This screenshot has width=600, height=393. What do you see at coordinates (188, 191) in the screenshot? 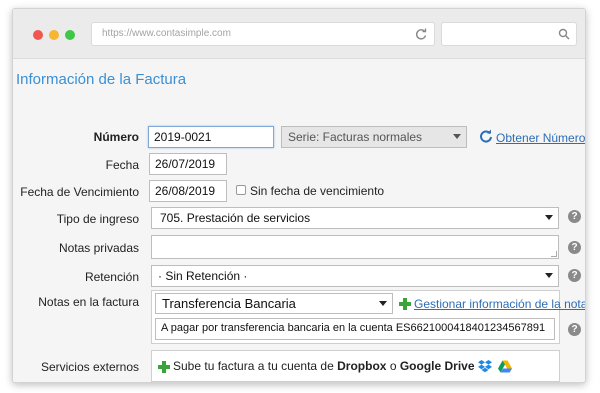
I see `vencimiento-input: 26/08/2019` at bounding box center [188, 191].